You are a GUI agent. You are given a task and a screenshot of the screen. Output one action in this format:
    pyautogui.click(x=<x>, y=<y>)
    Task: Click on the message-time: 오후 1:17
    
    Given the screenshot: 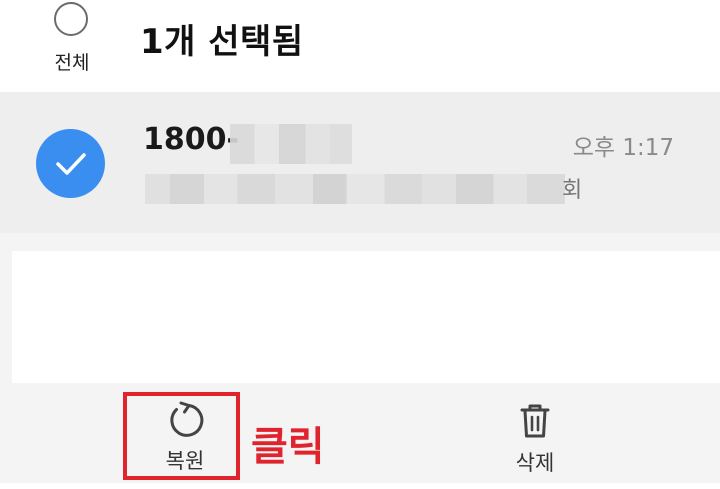 What is the action you would take?
    pyautogui.click(x=623, y=148)
    